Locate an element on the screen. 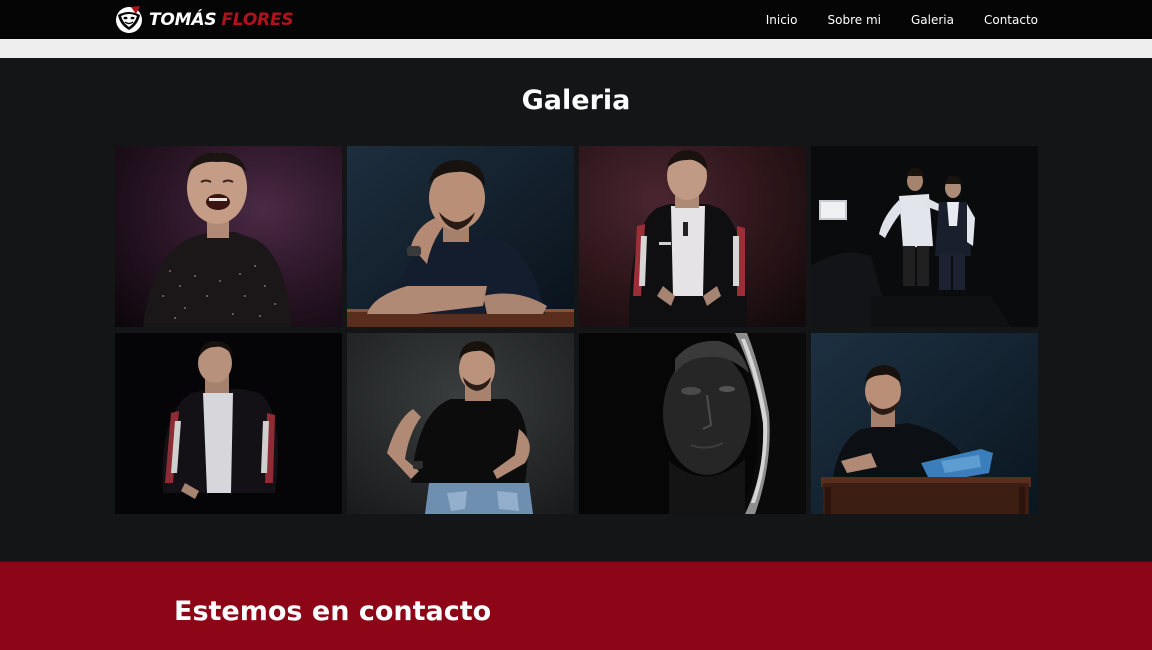 The image size is (1152, 650). photo-leather-jacket-portrait is located at coordinates (692, 236).